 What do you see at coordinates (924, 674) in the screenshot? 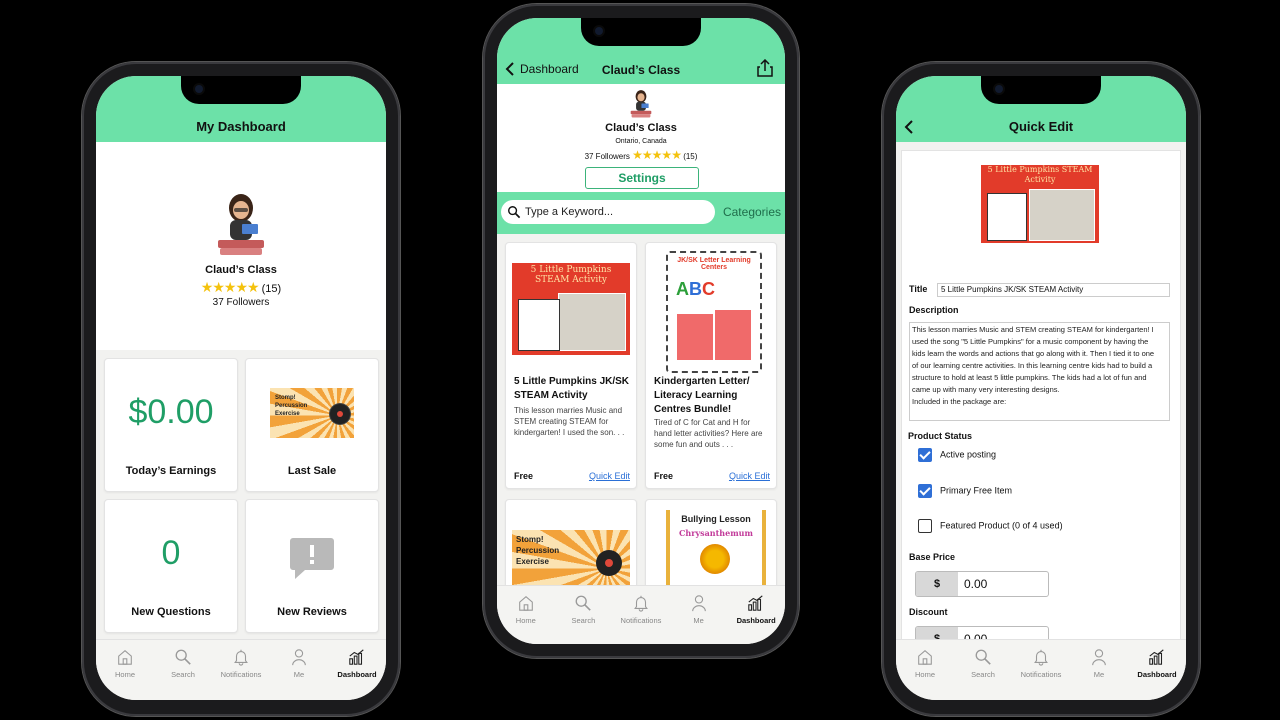
I see `tab-label: Home` at bounding box center [924, 674].